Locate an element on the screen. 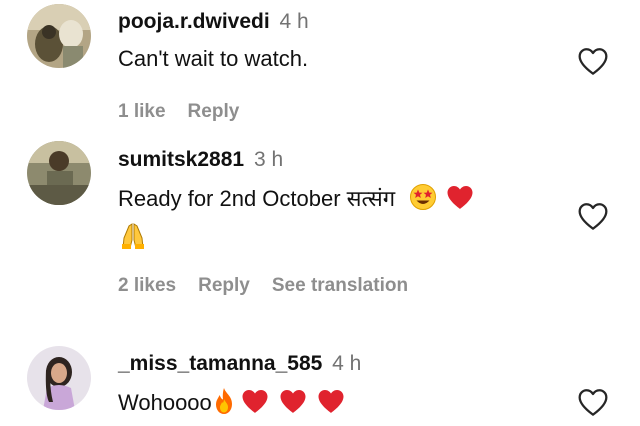  comment-text: Can't wait to watch. is located at coordinates (213, 59).